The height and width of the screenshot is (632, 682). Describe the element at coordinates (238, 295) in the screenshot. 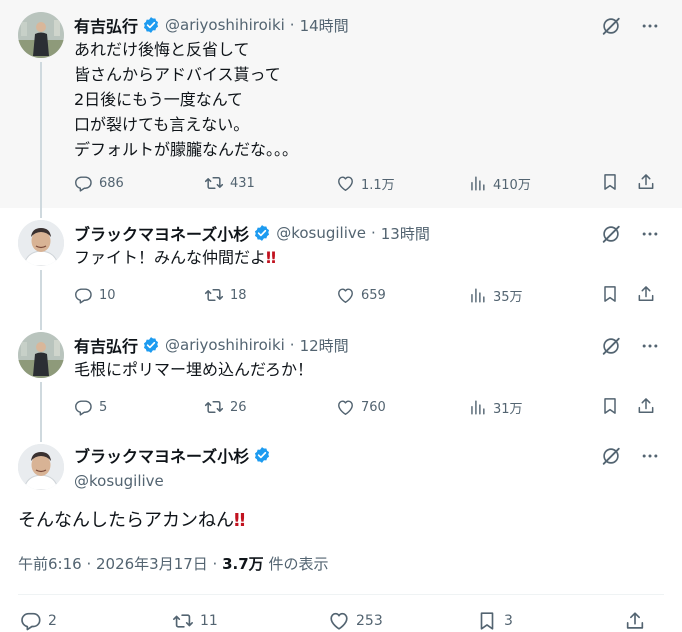

I see `repost-count: 18` at that location.